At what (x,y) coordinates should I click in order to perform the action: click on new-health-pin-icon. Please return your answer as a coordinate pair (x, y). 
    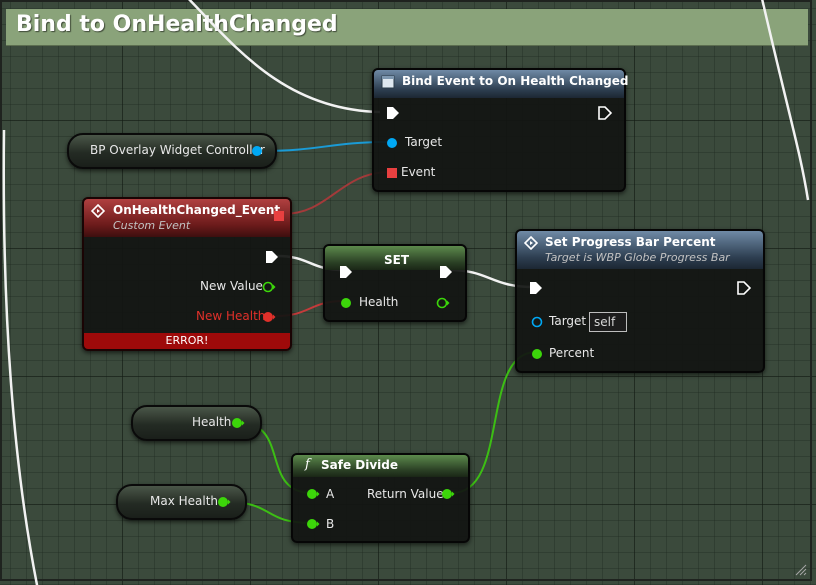
    Looking at the image, I should click on (269, 317).